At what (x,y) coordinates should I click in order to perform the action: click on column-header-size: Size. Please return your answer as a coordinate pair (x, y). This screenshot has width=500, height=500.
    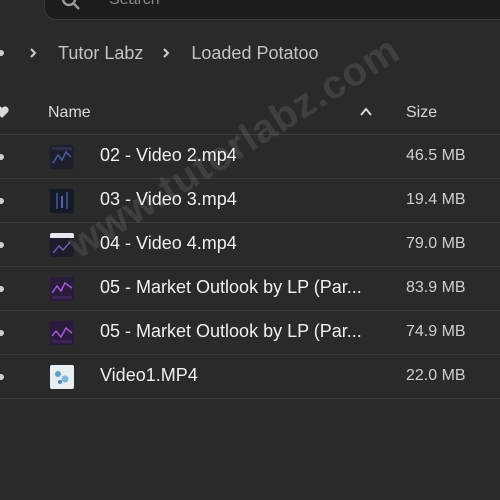
    Looking at the image, I should click on (421, 113).